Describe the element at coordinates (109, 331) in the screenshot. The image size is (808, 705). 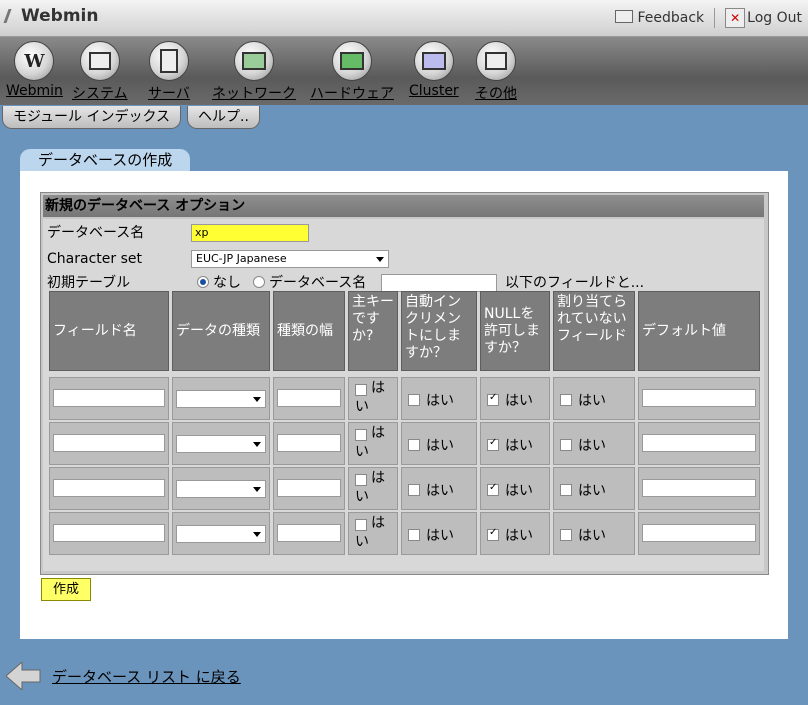
I see `header-field-name: フィールド名` at that location.